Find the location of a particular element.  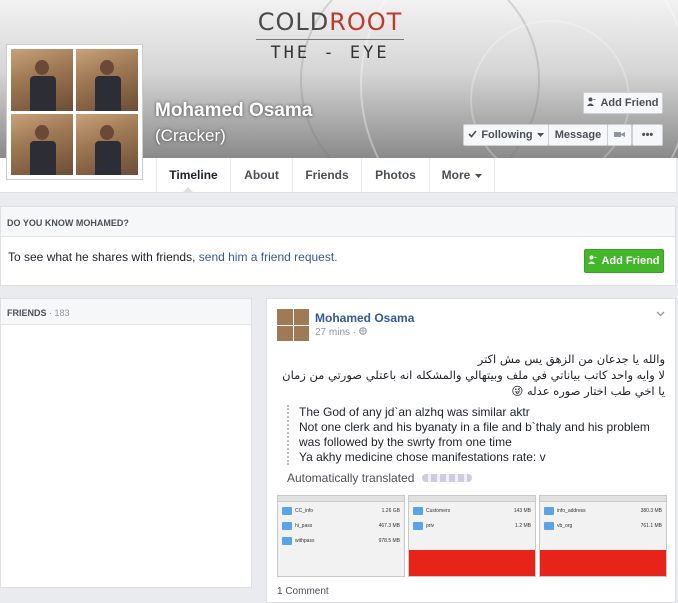

friends-header: FRIENDS · 183 is located at coordinates (126, 312).